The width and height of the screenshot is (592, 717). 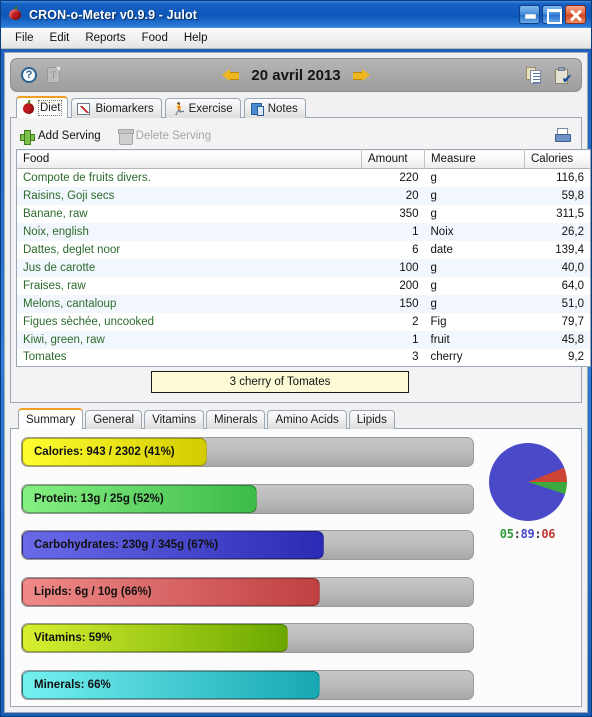 What do you see at coordinates (303, 231) in the screenshot?
I see `table-row: Noix, english 1 Noix 26,2` at bounding box center [303, 231].